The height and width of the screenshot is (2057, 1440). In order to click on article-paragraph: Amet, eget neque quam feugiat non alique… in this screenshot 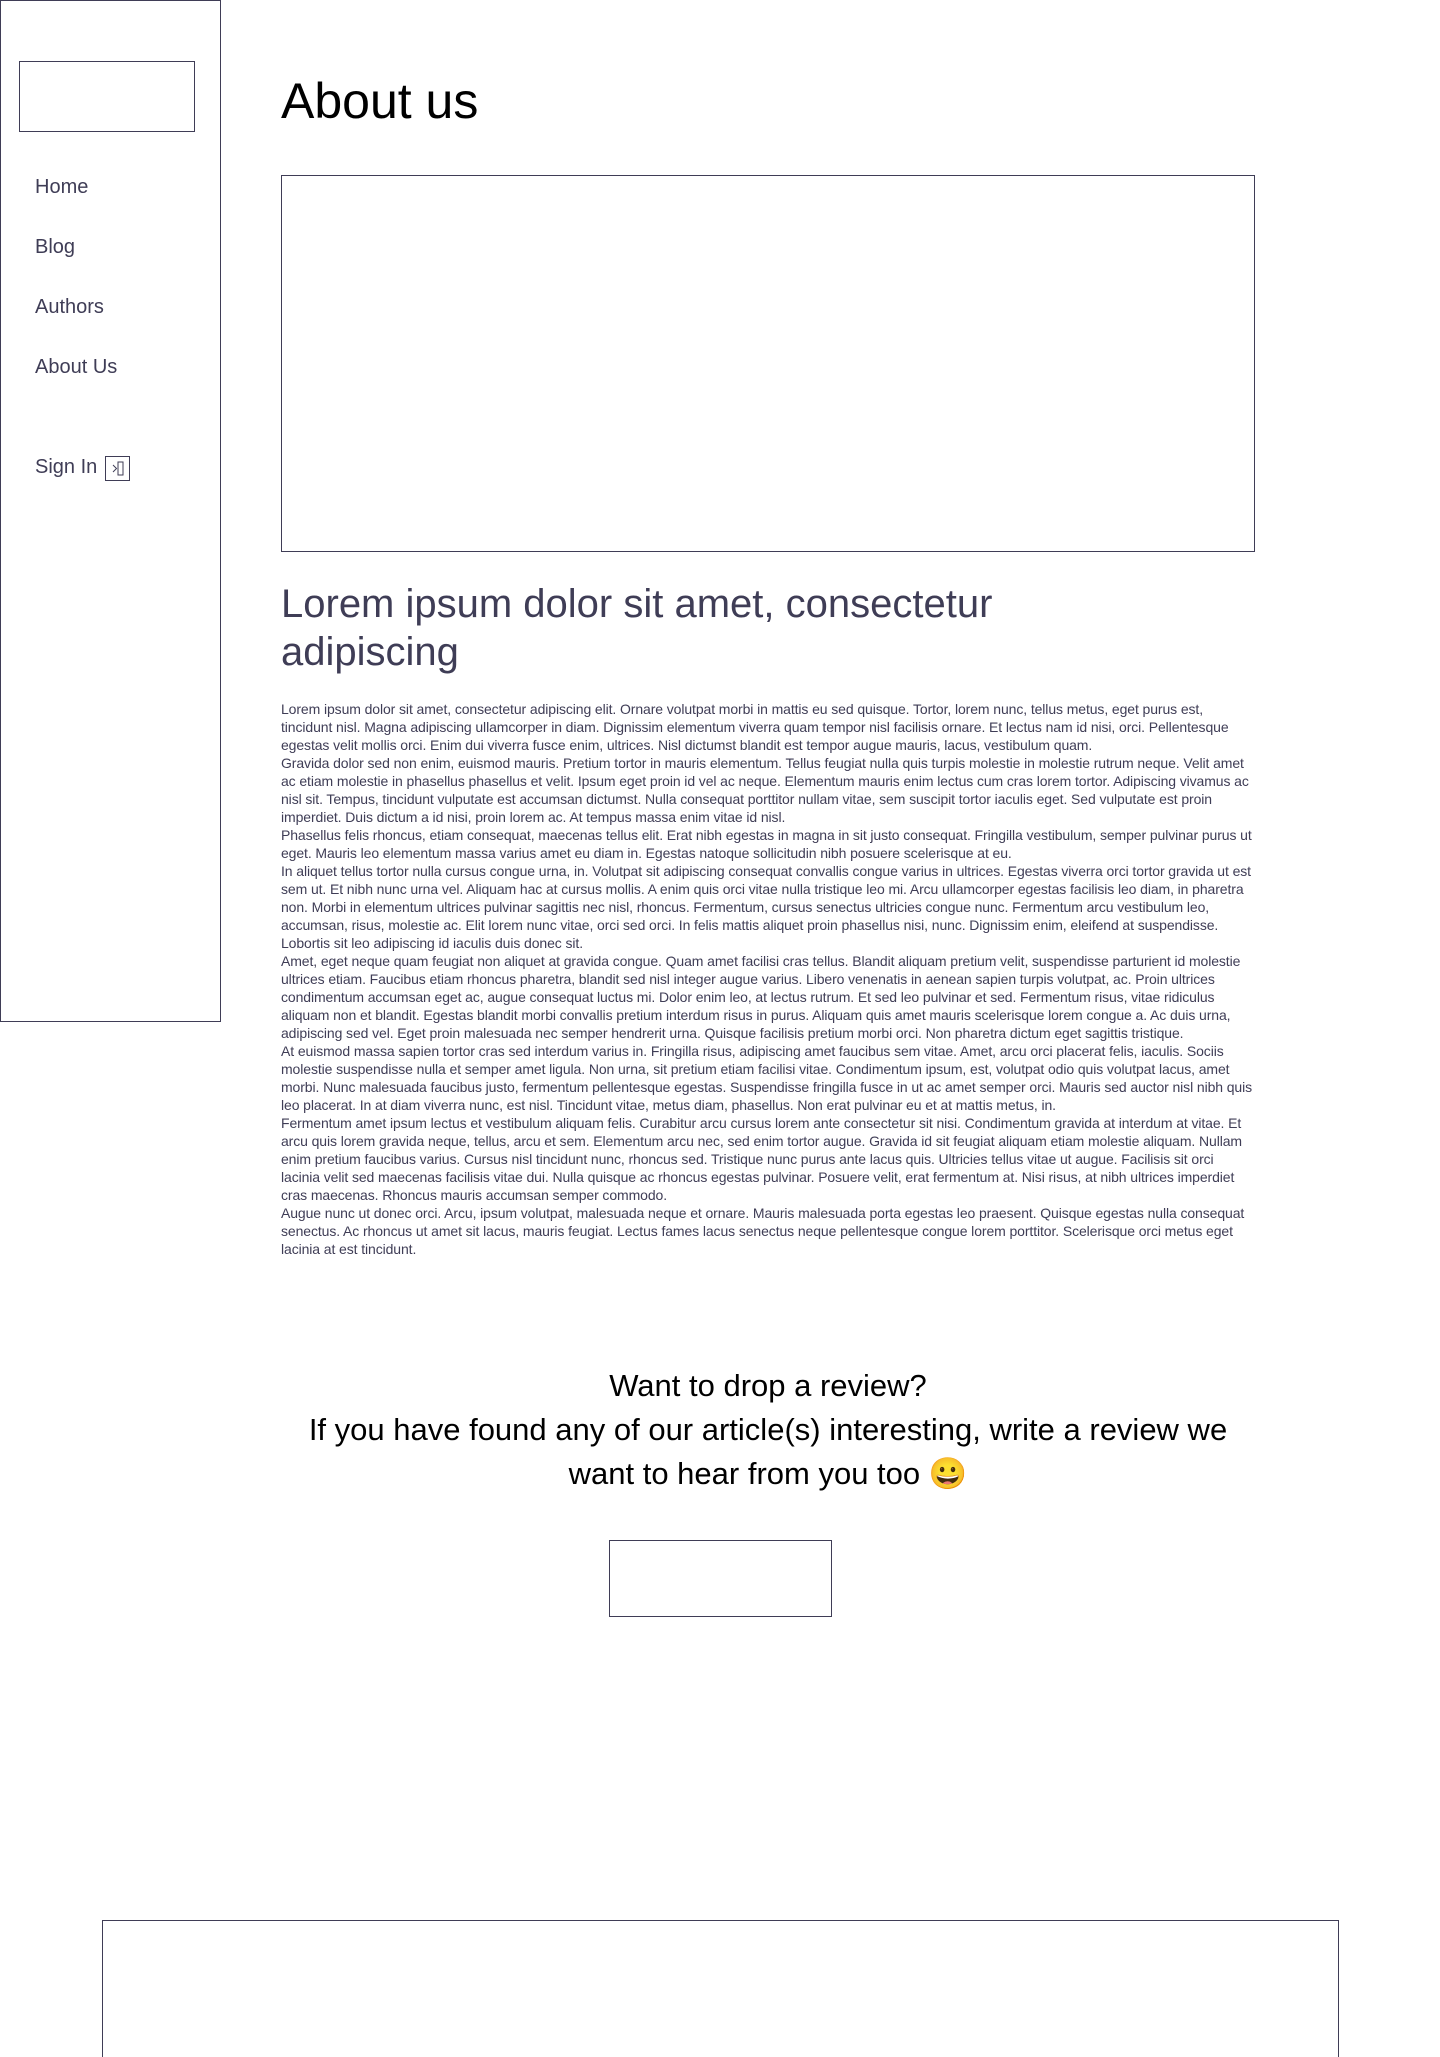, I will do `click(761, 997)`.